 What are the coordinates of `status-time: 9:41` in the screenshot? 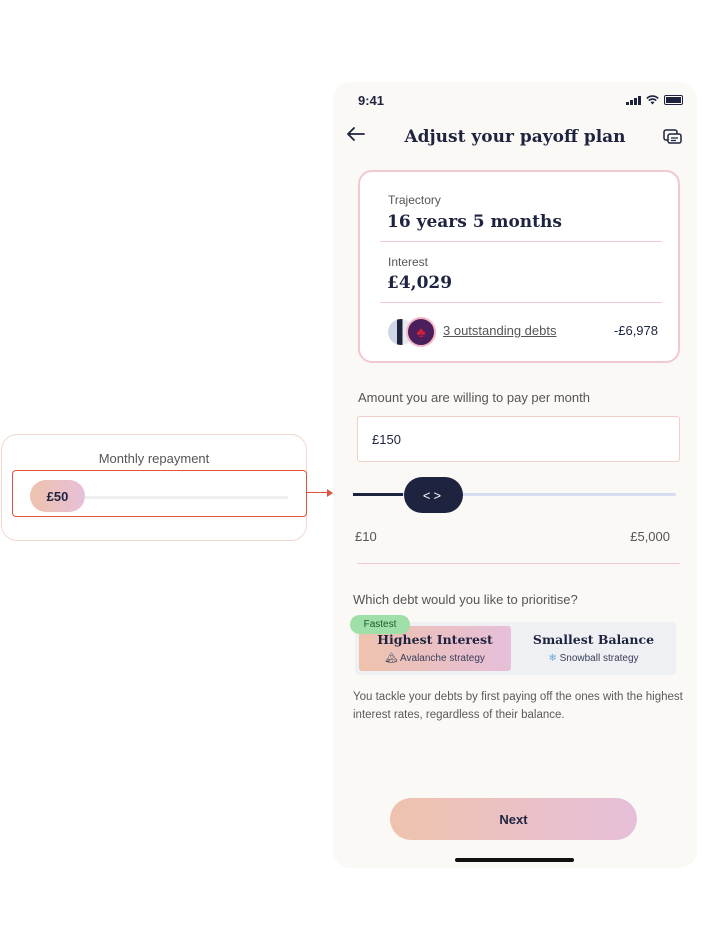 It's located at (371, 100).